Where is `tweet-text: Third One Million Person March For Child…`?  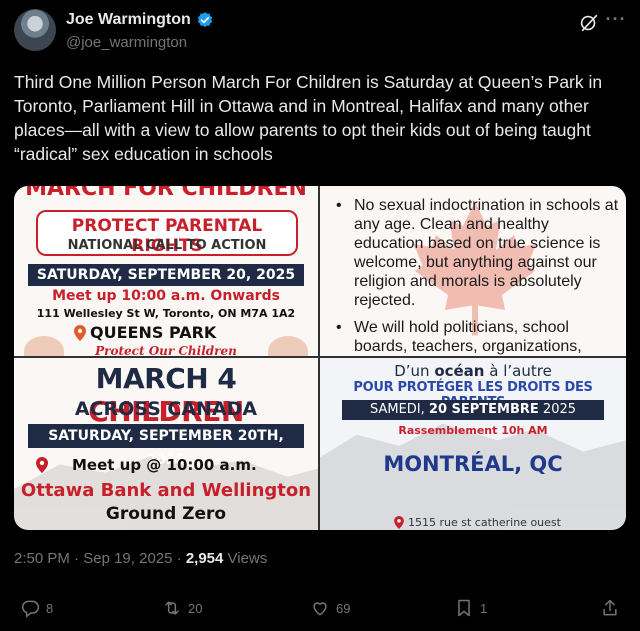
tweet-text: Third One Million Person March For Child… is located at coordinates (308, 118).